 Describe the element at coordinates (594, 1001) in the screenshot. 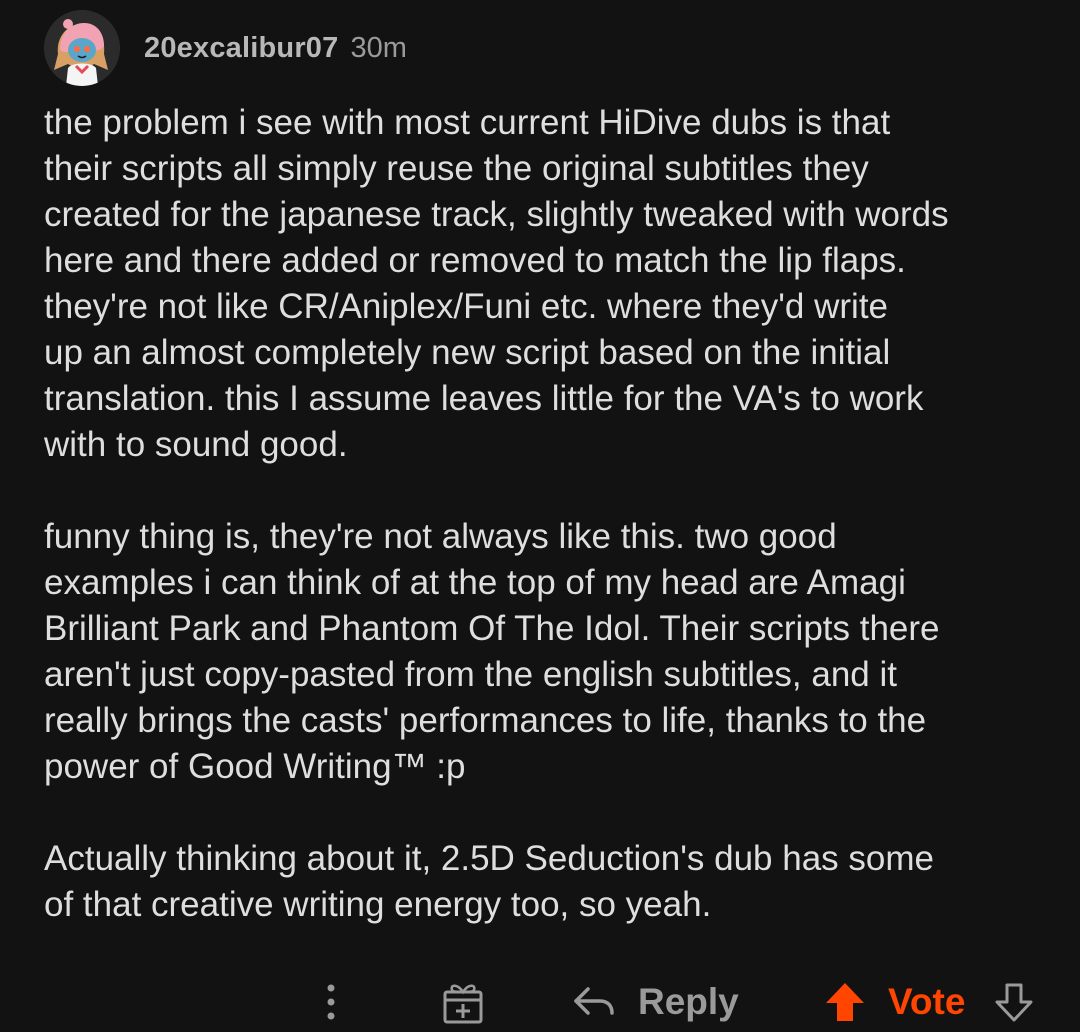

I see `reply-arrow-icon` at that location.